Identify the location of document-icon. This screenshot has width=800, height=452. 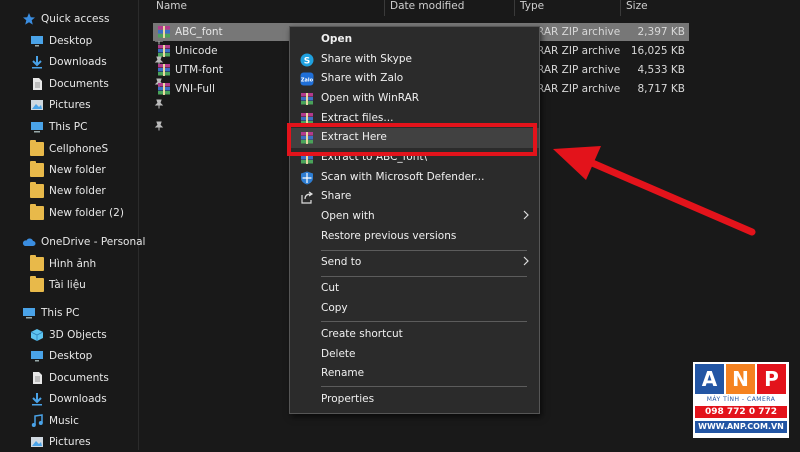
(37, 84).